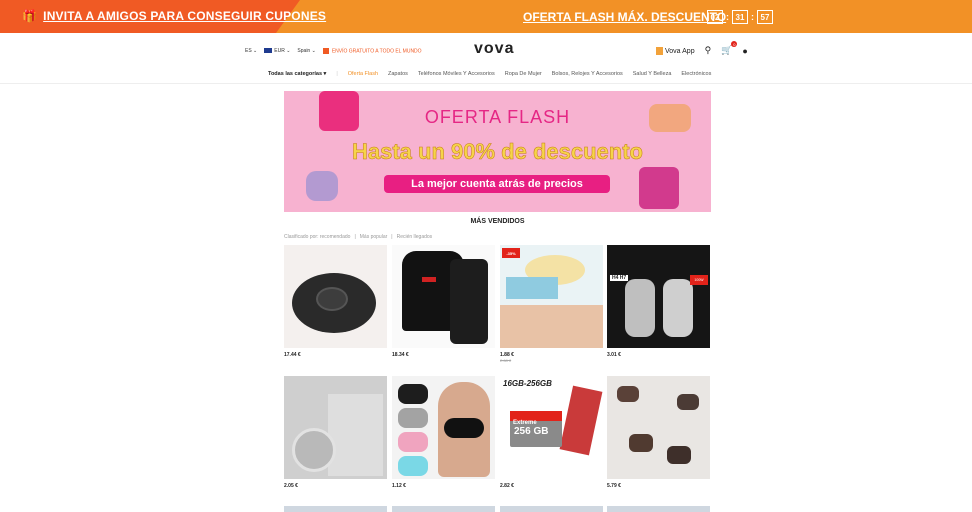 Image resolution: width=972 pixels, height=512 pixels. I want to click on product-card: 5.79 €, so click(658, 432).